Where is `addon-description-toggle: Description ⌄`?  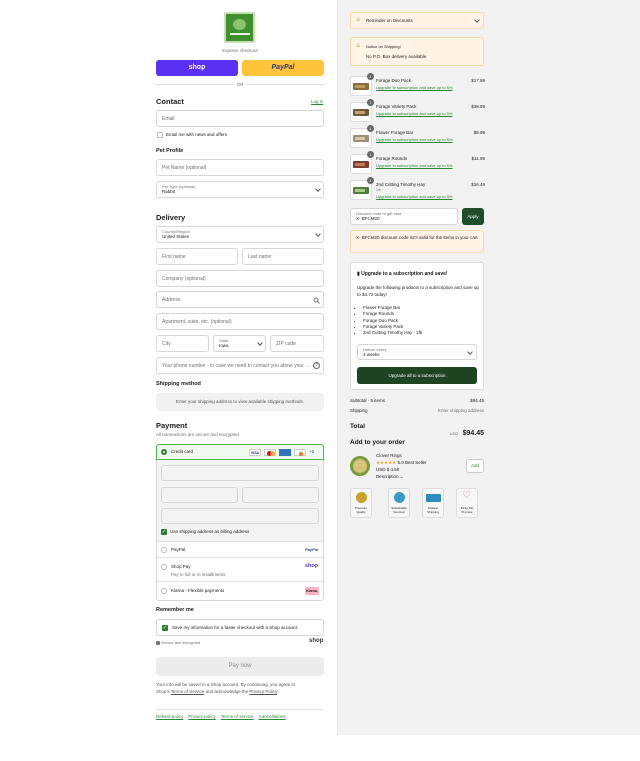 addon-description-toggle: Description ⌄ is located at coordinates (390, 477).